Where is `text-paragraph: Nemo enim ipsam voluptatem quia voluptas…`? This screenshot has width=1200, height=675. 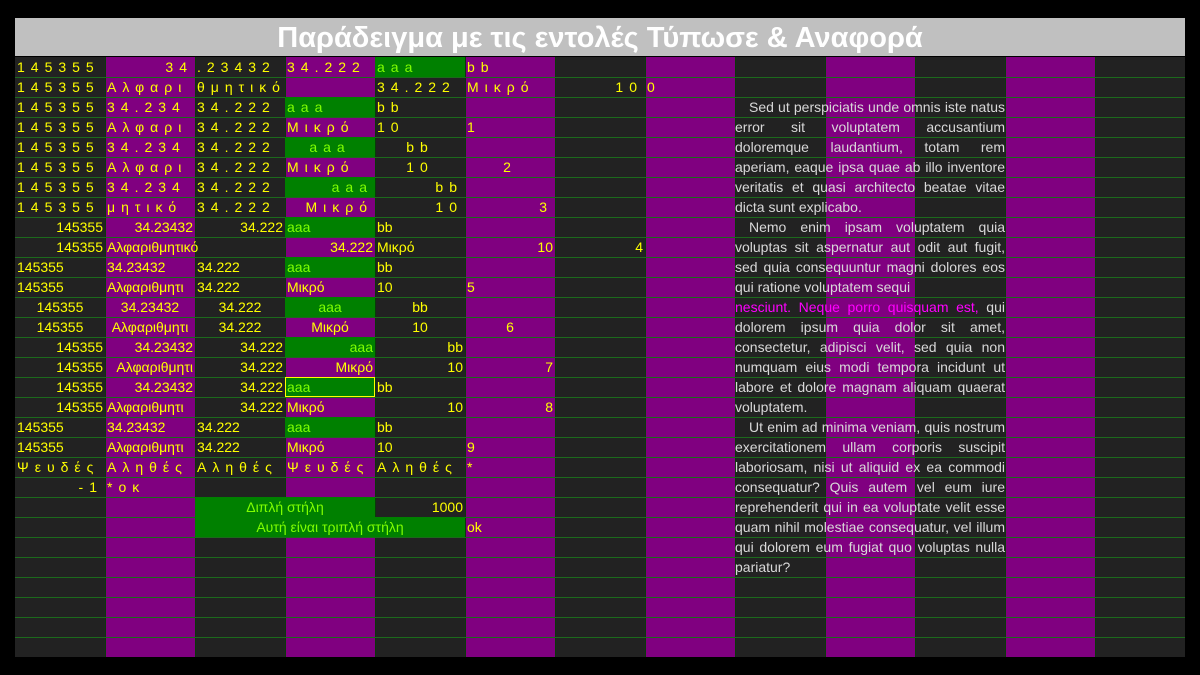 text-paragraph: Nemo enim ipsam voluptatem quia voluptas… is located at coordinates (870, 257).